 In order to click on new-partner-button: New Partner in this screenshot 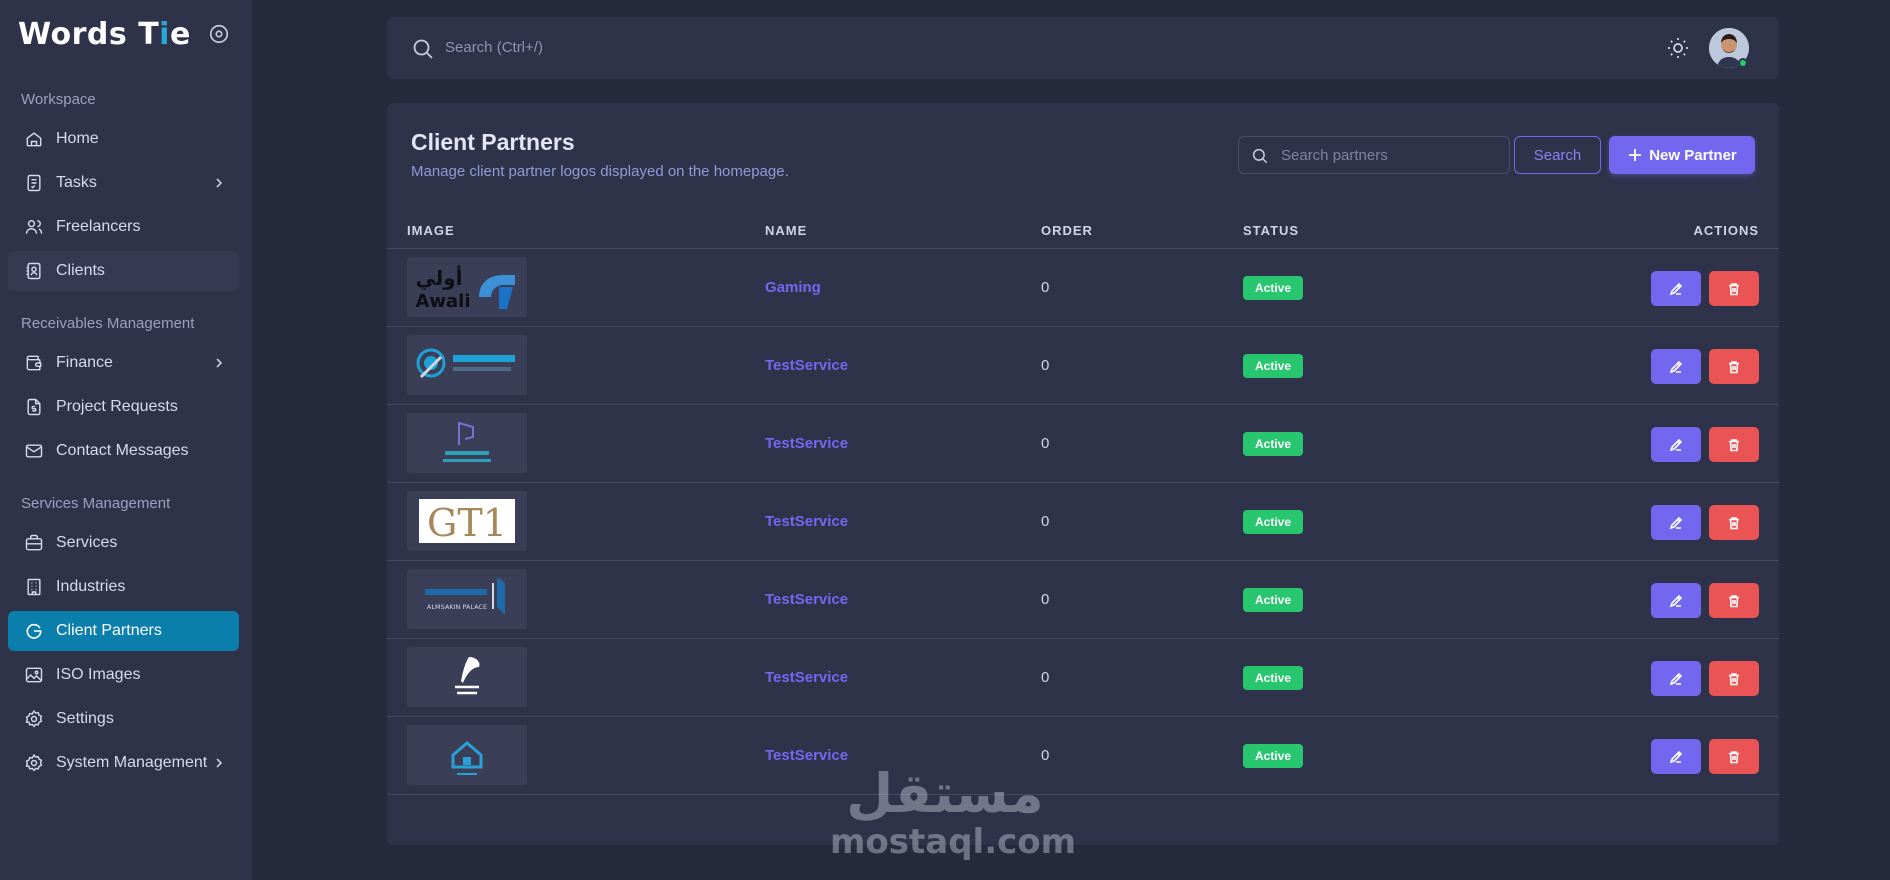, I will do `click(1682, 155)`.